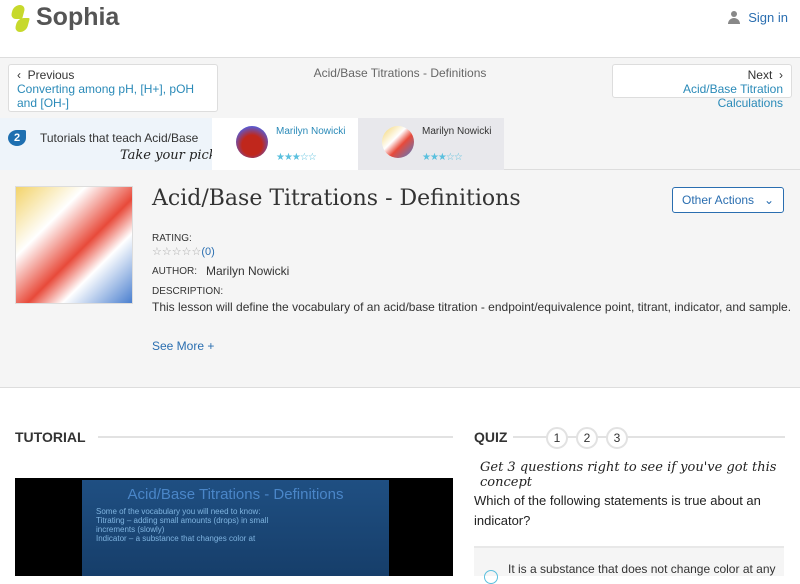 The height and width of the screenshot is (584, 800). I want to click on rating-stars: ☆☆☆☆☆(0), so click(183, 251).